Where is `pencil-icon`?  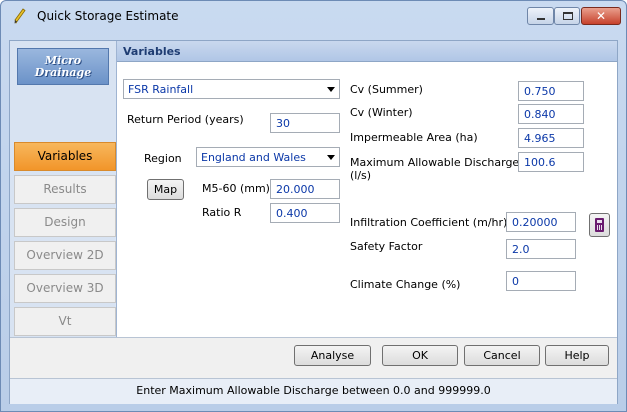 pencil-icon is located at coordinates (20, 16).